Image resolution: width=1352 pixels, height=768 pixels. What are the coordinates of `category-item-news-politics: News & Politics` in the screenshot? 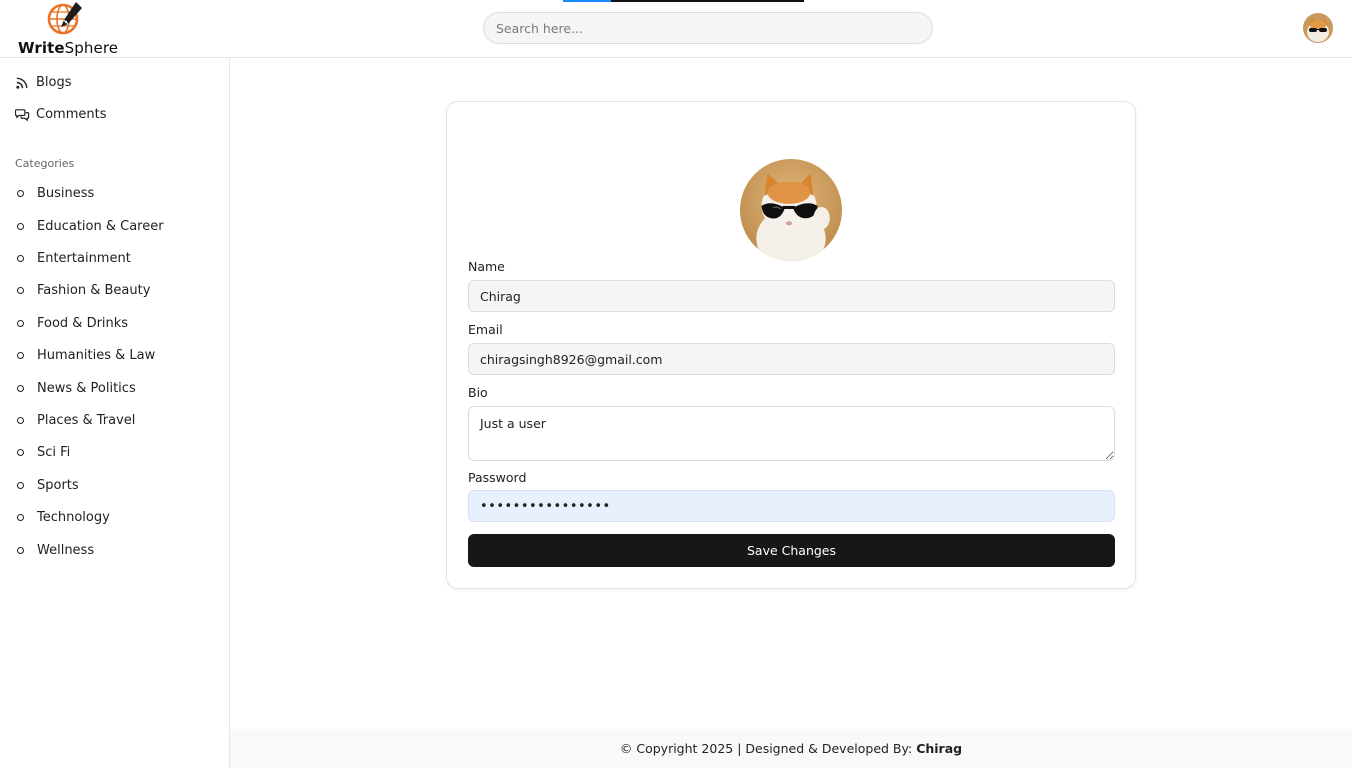 It's located at (76, 388).